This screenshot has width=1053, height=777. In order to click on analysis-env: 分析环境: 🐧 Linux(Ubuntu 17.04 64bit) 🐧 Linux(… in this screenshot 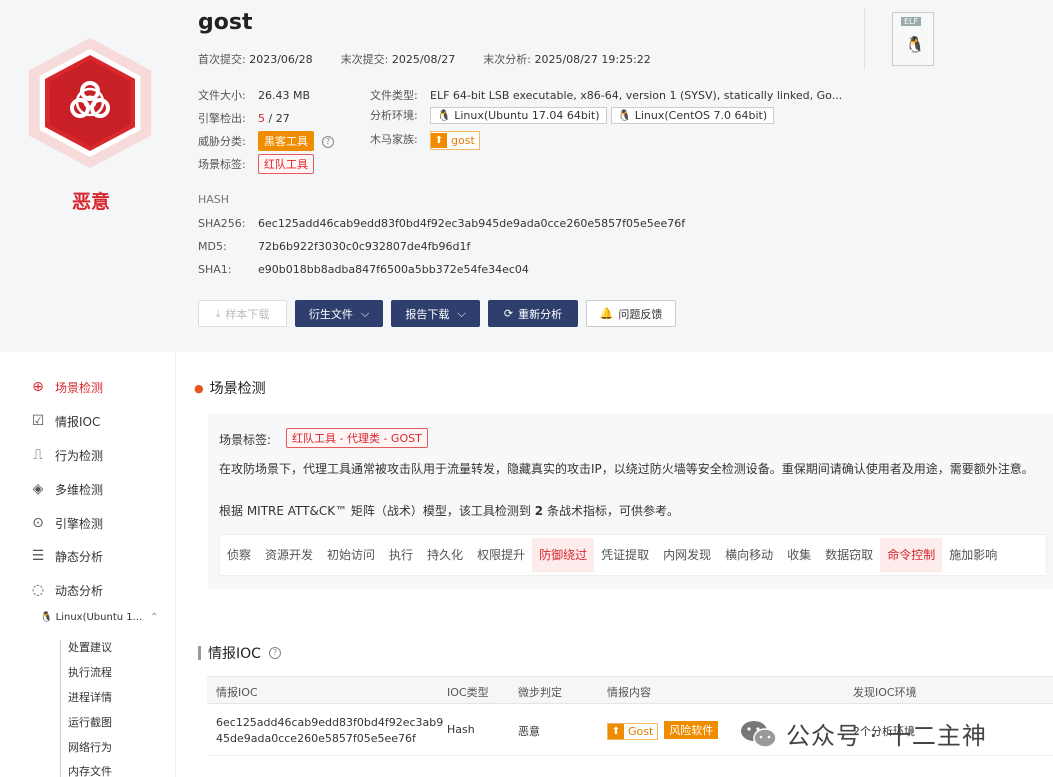, I will do `click(574, 115)`.